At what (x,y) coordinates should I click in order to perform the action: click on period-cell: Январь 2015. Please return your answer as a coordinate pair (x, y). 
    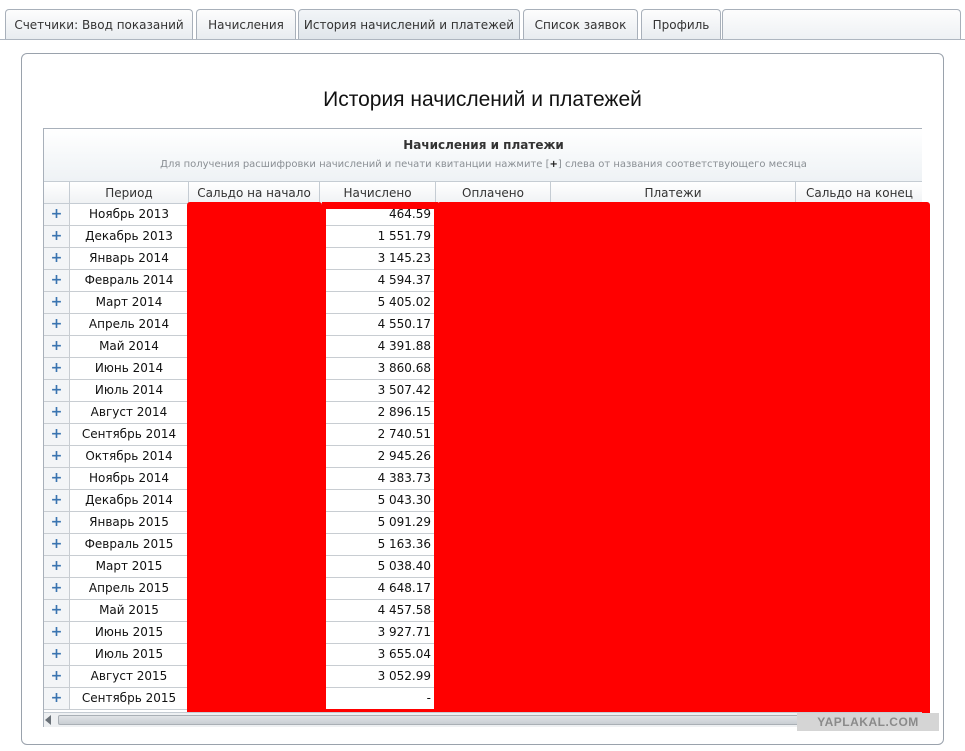
    Looking at the image, I should click on (129, 523).